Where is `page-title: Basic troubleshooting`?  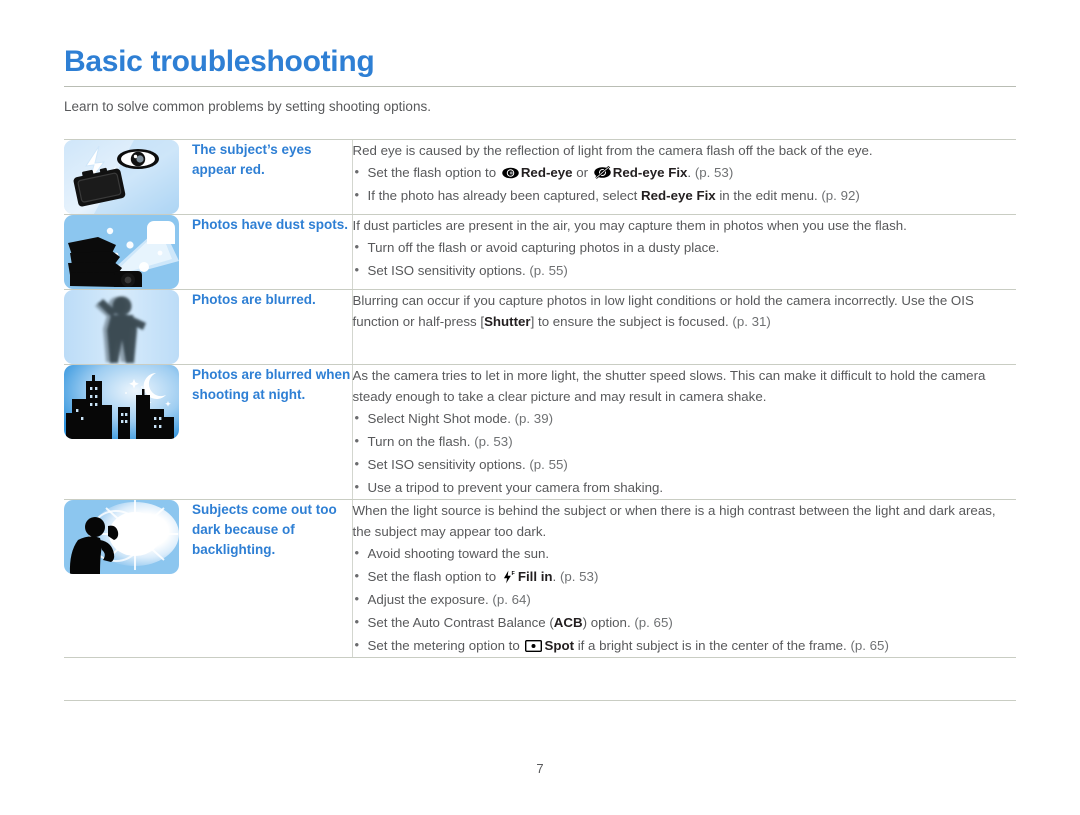 page-title: Basic troubleshooting is located at coordinates (219, 61).